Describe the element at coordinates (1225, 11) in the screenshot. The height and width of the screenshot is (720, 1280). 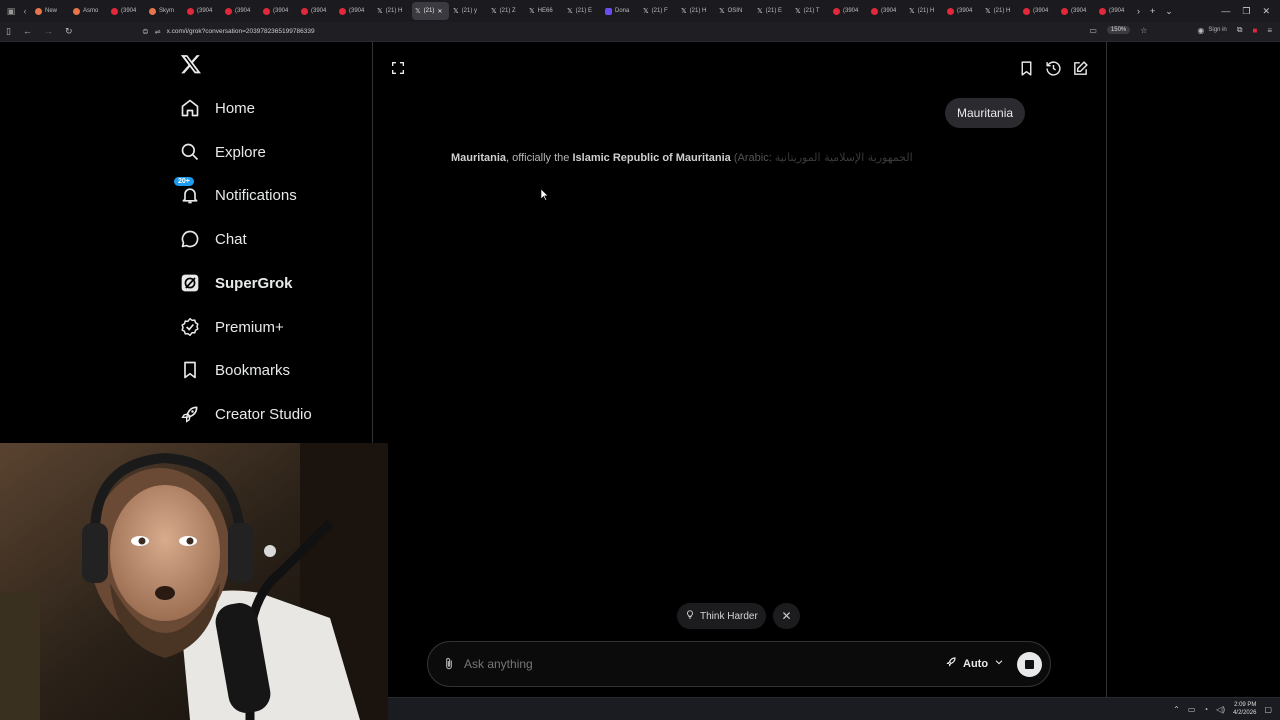
I see `minimize-icon: —` at that location.